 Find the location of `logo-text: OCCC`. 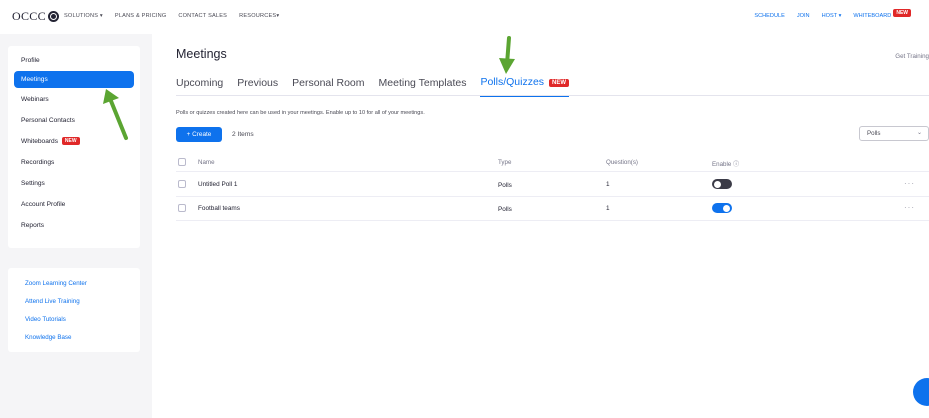

logo-text: OCCC is located at coordinates (29, 16).